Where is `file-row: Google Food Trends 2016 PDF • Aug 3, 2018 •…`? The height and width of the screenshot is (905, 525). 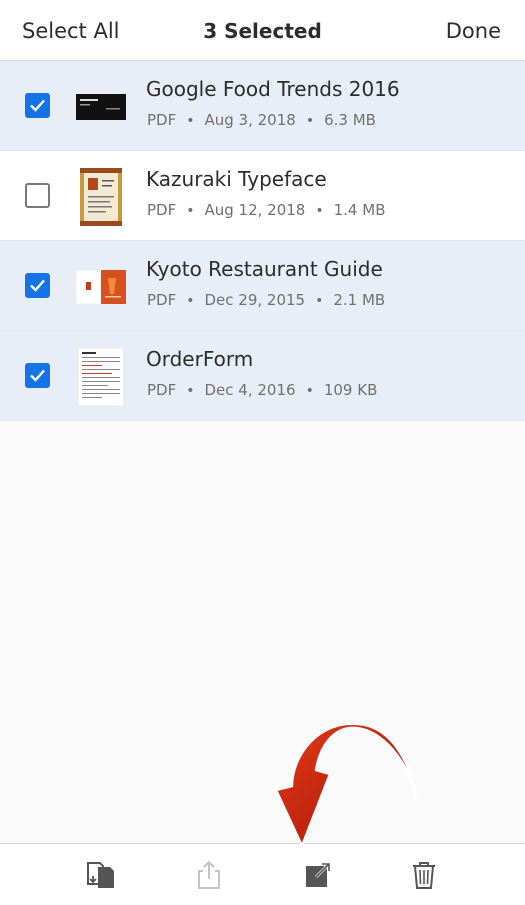 file-row: Google Food Trends 2016 PDF • Aug 3, 2018 •… is located at coordinates (262, 106).